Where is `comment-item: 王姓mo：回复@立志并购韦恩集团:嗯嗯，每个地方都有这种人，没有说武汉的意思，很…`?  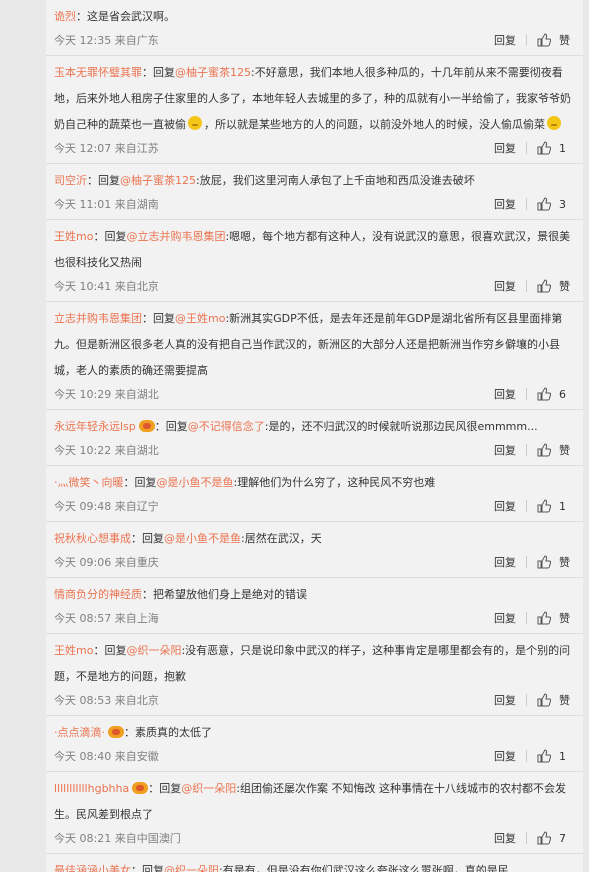 comment-item: 王姓mo：回复@立志并购韦恩集团:嗯嗯，每个地方都有这种人，没有说武汉的意思，很… is located at coordinates (314, 261).